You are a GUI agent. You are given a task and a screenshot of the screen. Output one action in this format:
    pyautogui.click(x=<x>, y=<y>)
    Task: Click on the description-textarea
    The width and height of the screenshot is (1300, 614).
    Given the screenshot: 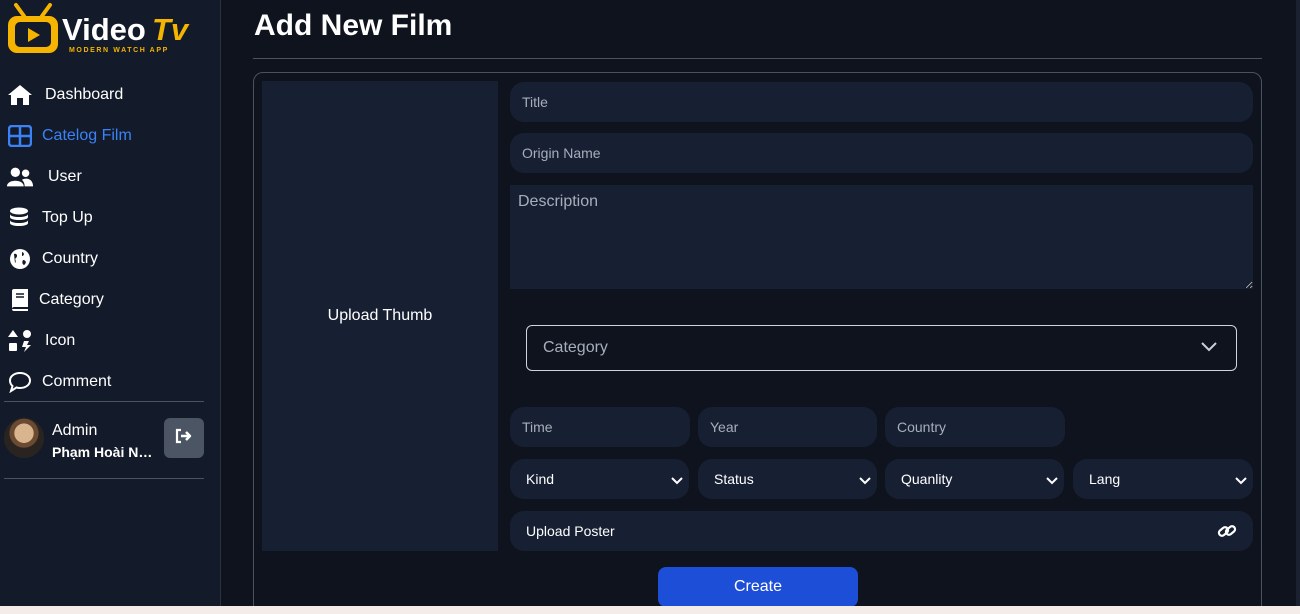 What is the action you would take?
    pyautogui.click(x=881, y=237)
    